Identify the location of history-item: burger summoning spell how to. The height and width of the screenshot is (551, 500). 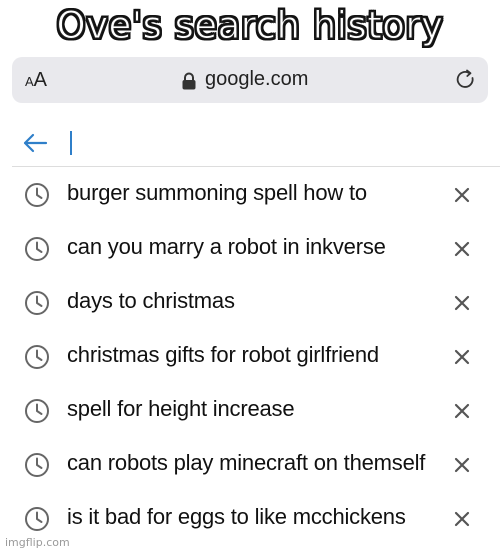
(250, 192).